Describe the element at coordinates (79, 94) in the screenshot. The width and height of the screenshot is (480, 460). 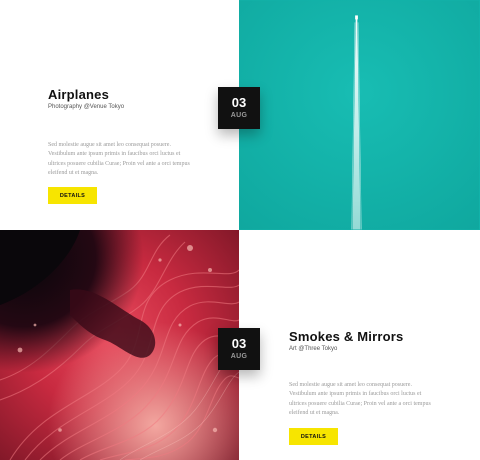
I see `post-title: Airplanes` at that location.